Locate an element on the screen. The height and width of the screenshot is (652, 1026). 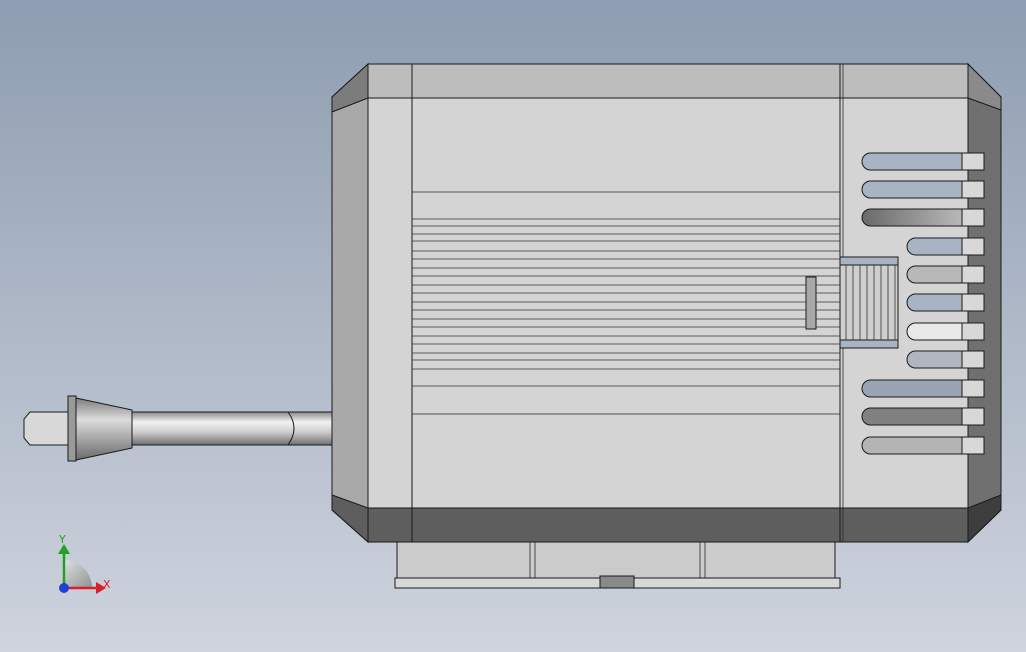
housing-top-band is located at coordinates (626, 81).